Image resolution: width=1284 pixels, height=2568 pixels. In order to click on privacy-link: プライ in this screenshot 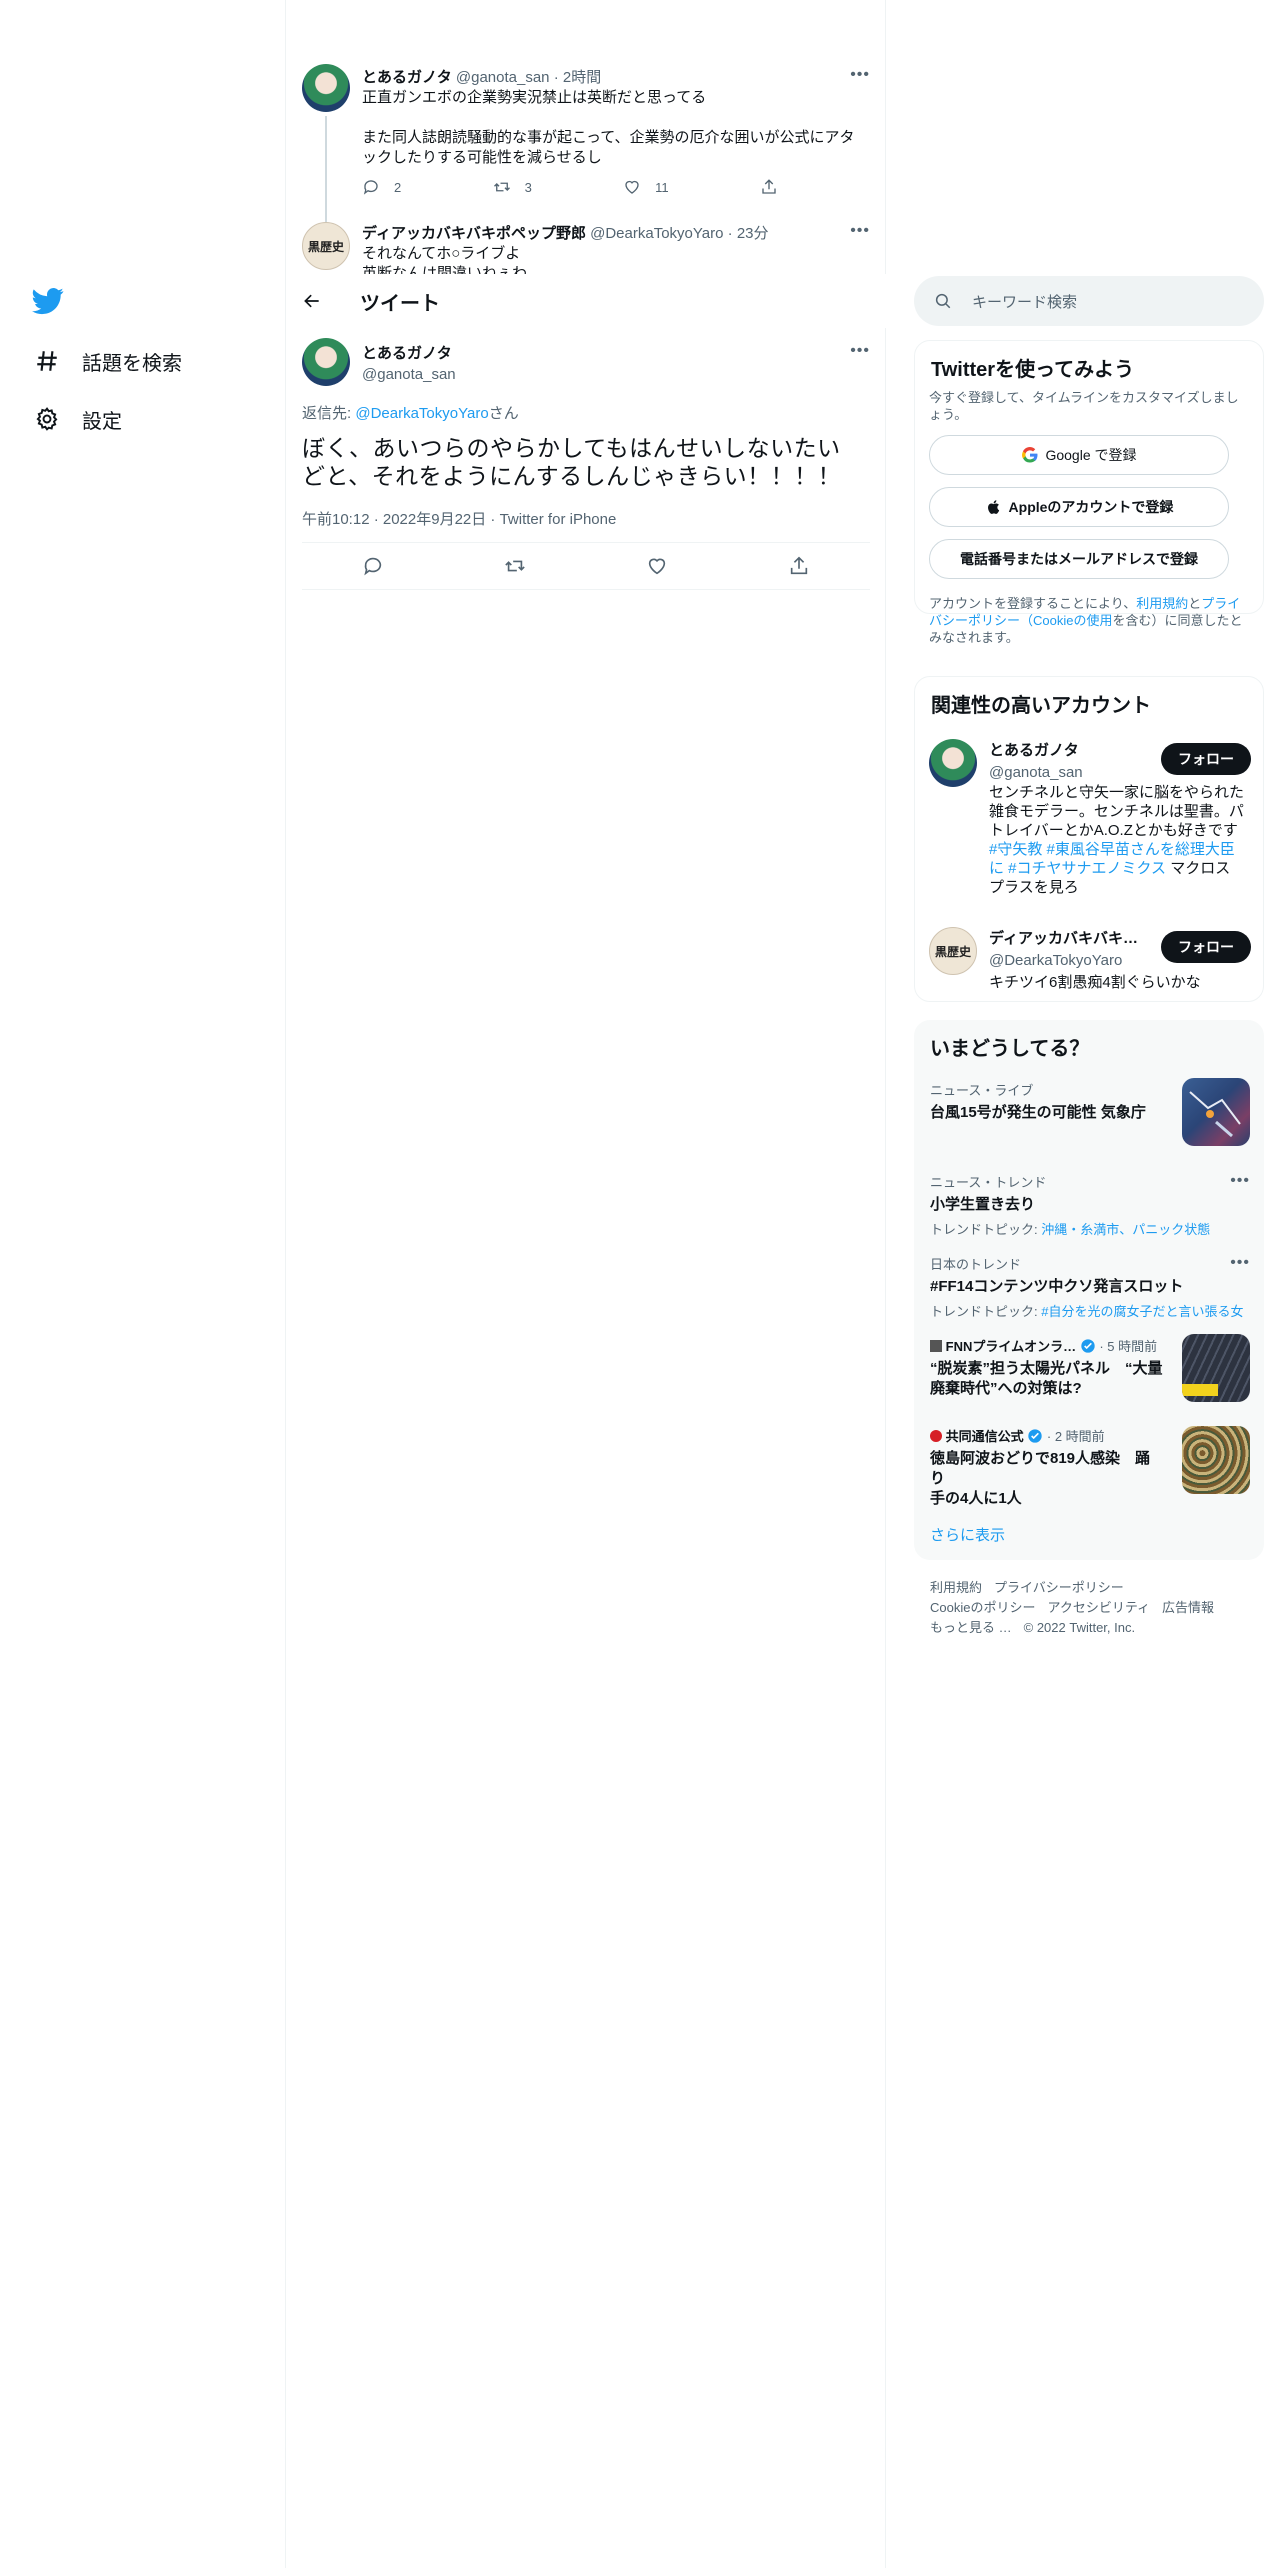, I will do `click(1220, 603)`.